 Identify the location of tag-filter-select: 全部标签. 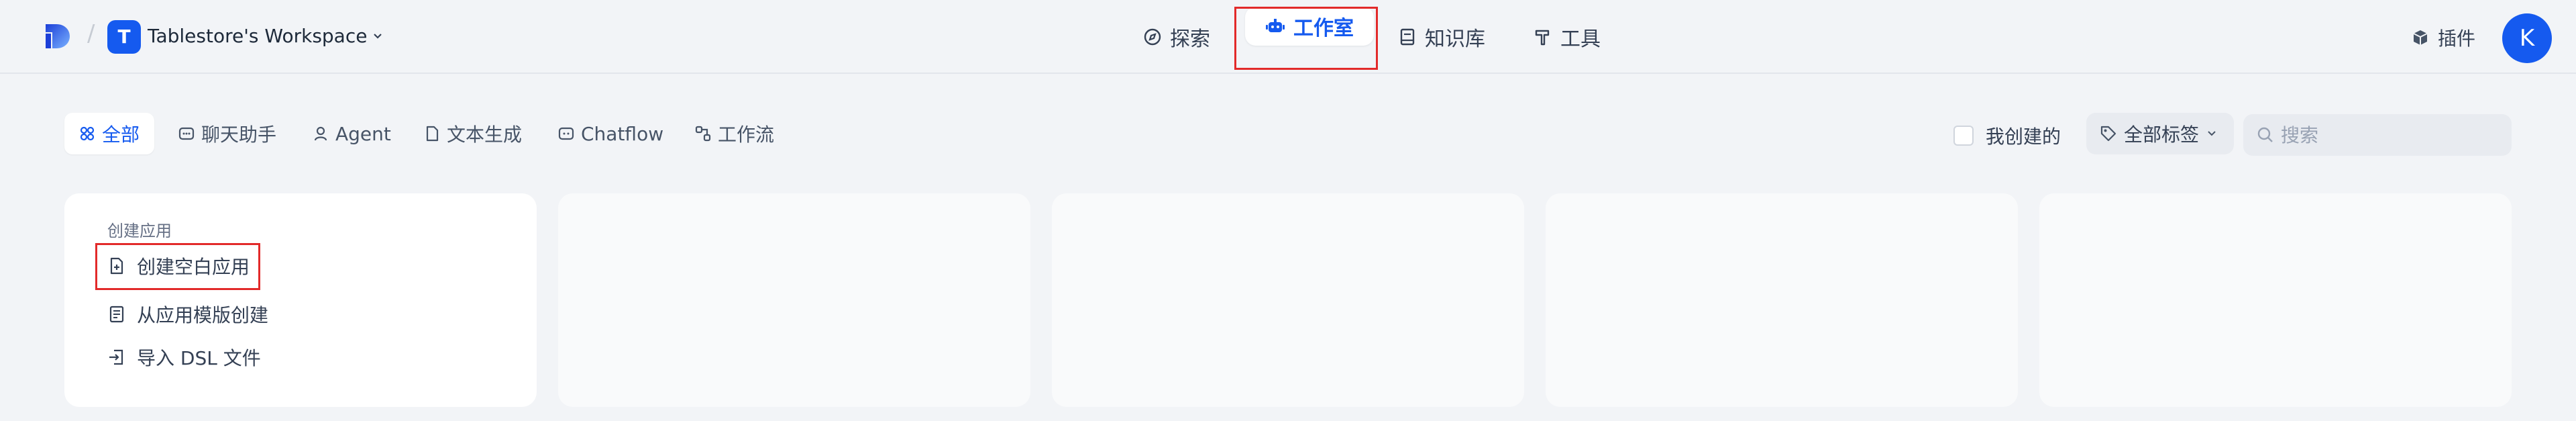
(2160, 133).